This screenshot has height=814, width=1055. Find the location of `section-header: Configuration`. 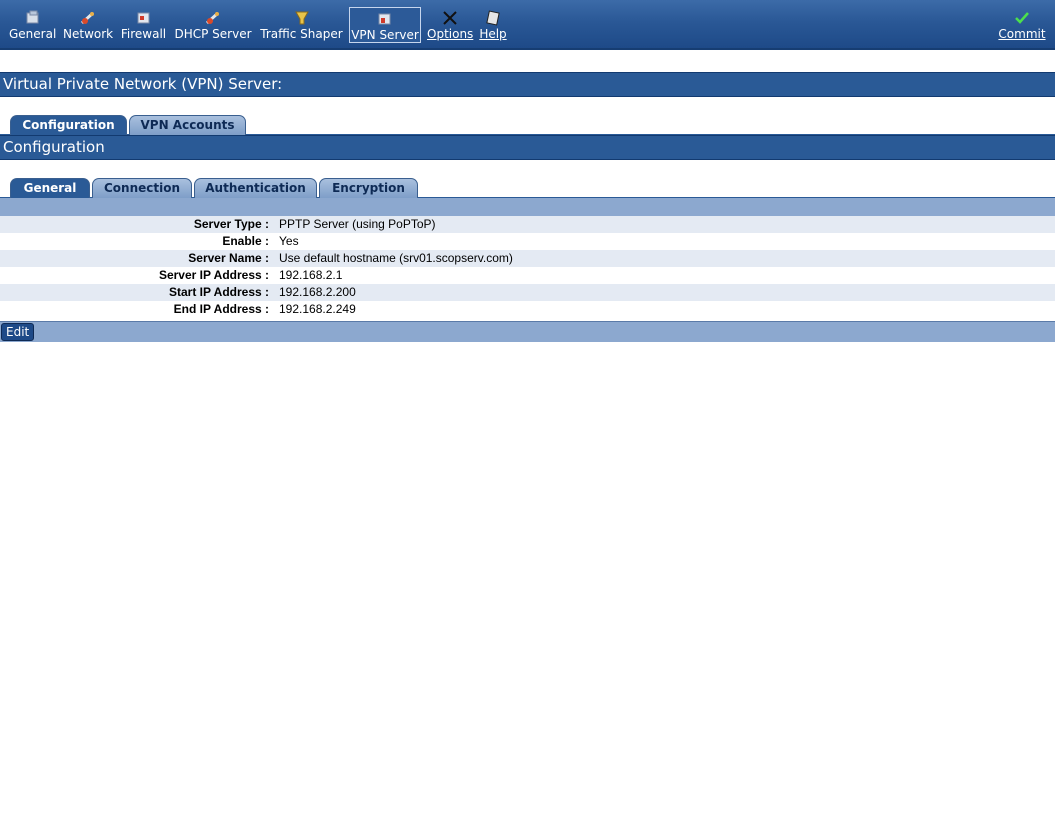

section-header: Configuration is located at coordinates (527, 147).